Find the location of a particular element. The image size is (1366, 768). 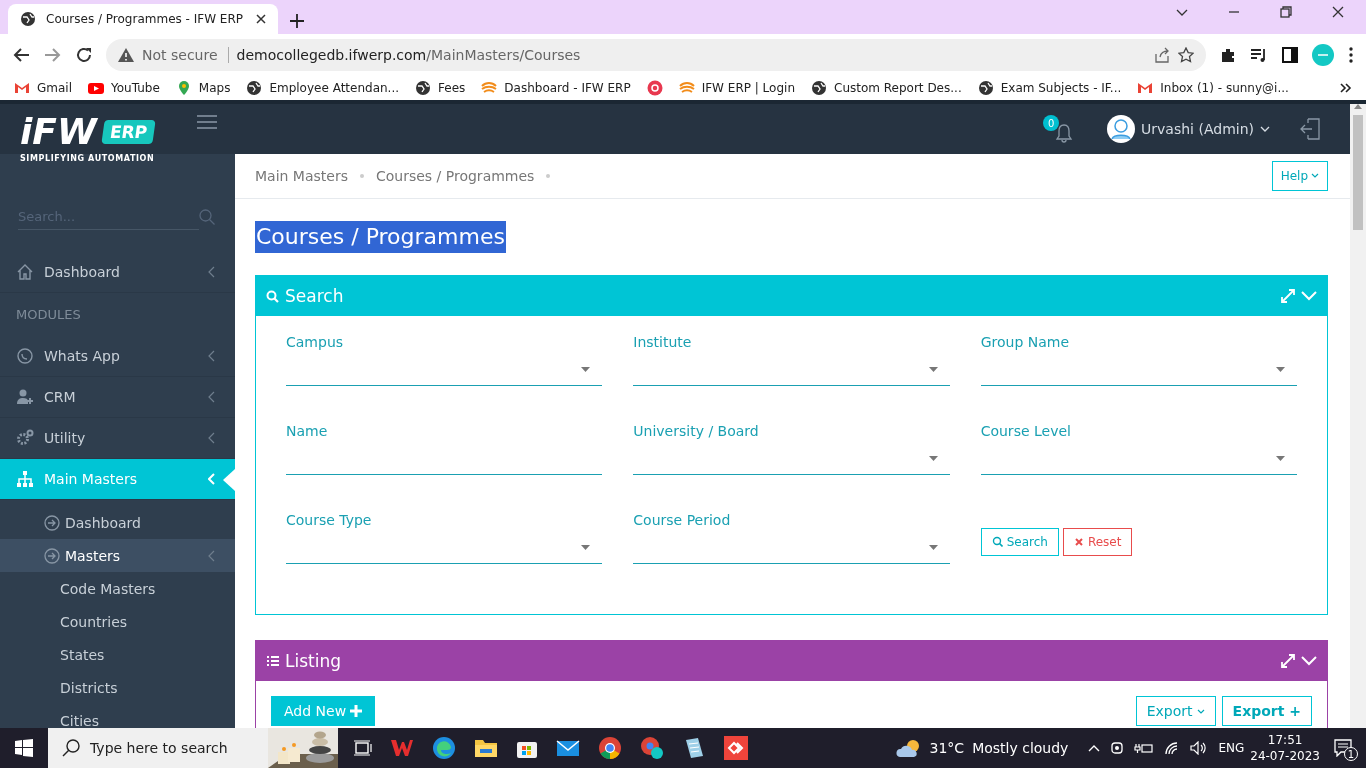

home-icon is located at coordinates (25, 272).